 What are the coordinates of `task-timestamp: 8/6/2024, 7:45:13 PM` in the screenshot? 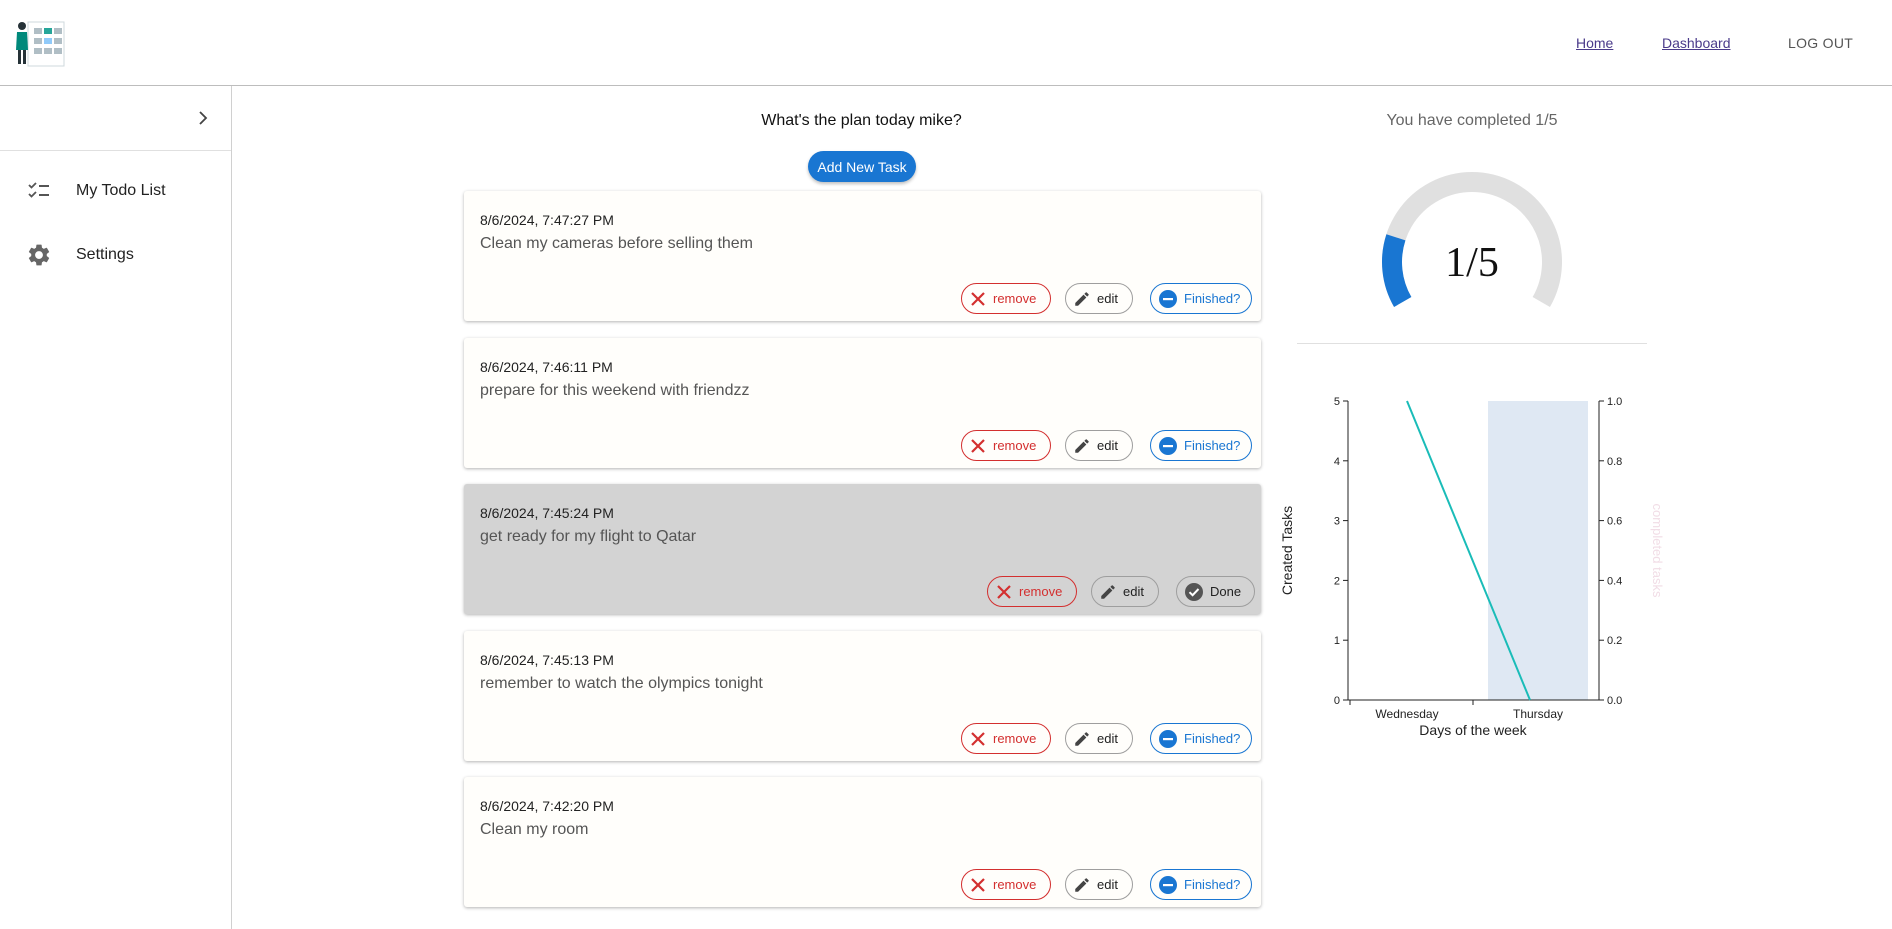 It's located at (547, 660).